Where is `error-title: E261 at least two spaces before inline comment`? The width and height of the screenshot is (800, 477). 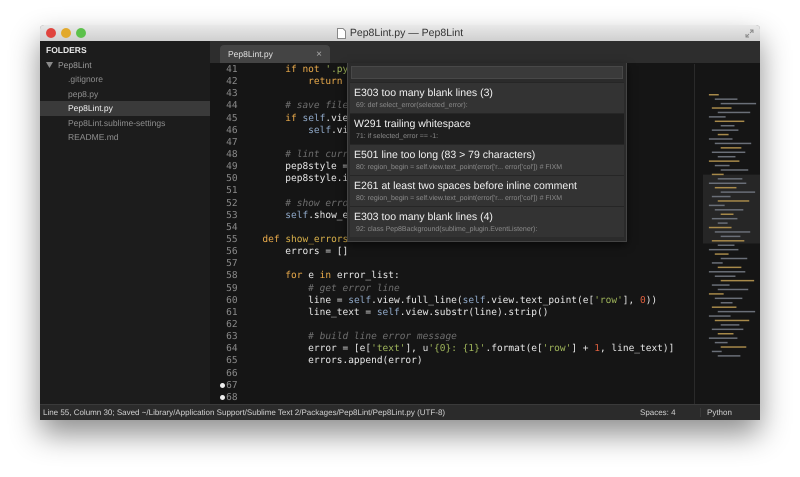
error-title: E261 at least two spaces before inline comment is located at coordinates (466, 186).